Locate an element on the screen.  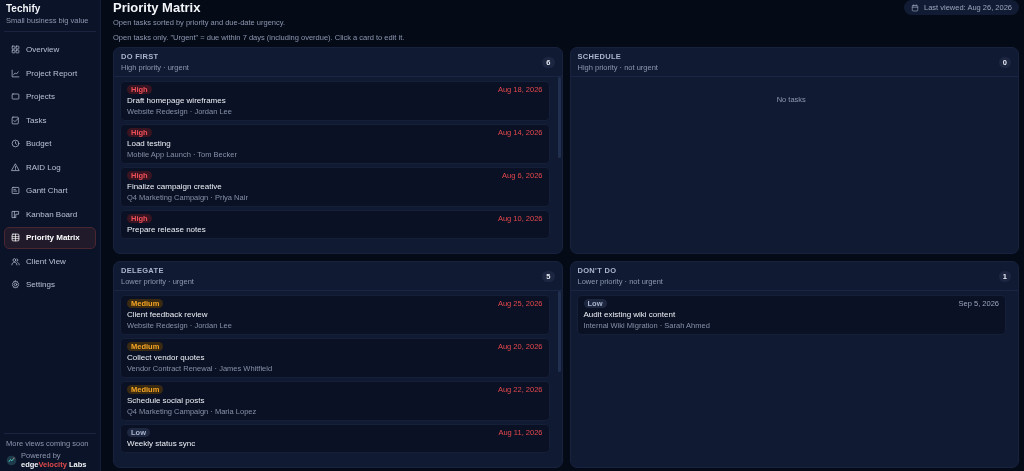
page-title: Priority Matrix is located at coordinates (157, 7).